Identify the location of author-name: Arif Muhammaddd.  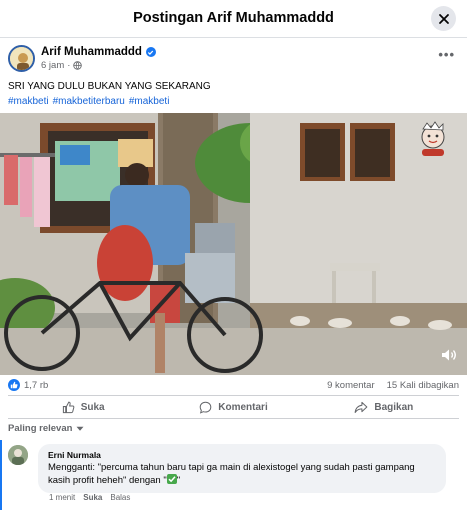
(98, 52).